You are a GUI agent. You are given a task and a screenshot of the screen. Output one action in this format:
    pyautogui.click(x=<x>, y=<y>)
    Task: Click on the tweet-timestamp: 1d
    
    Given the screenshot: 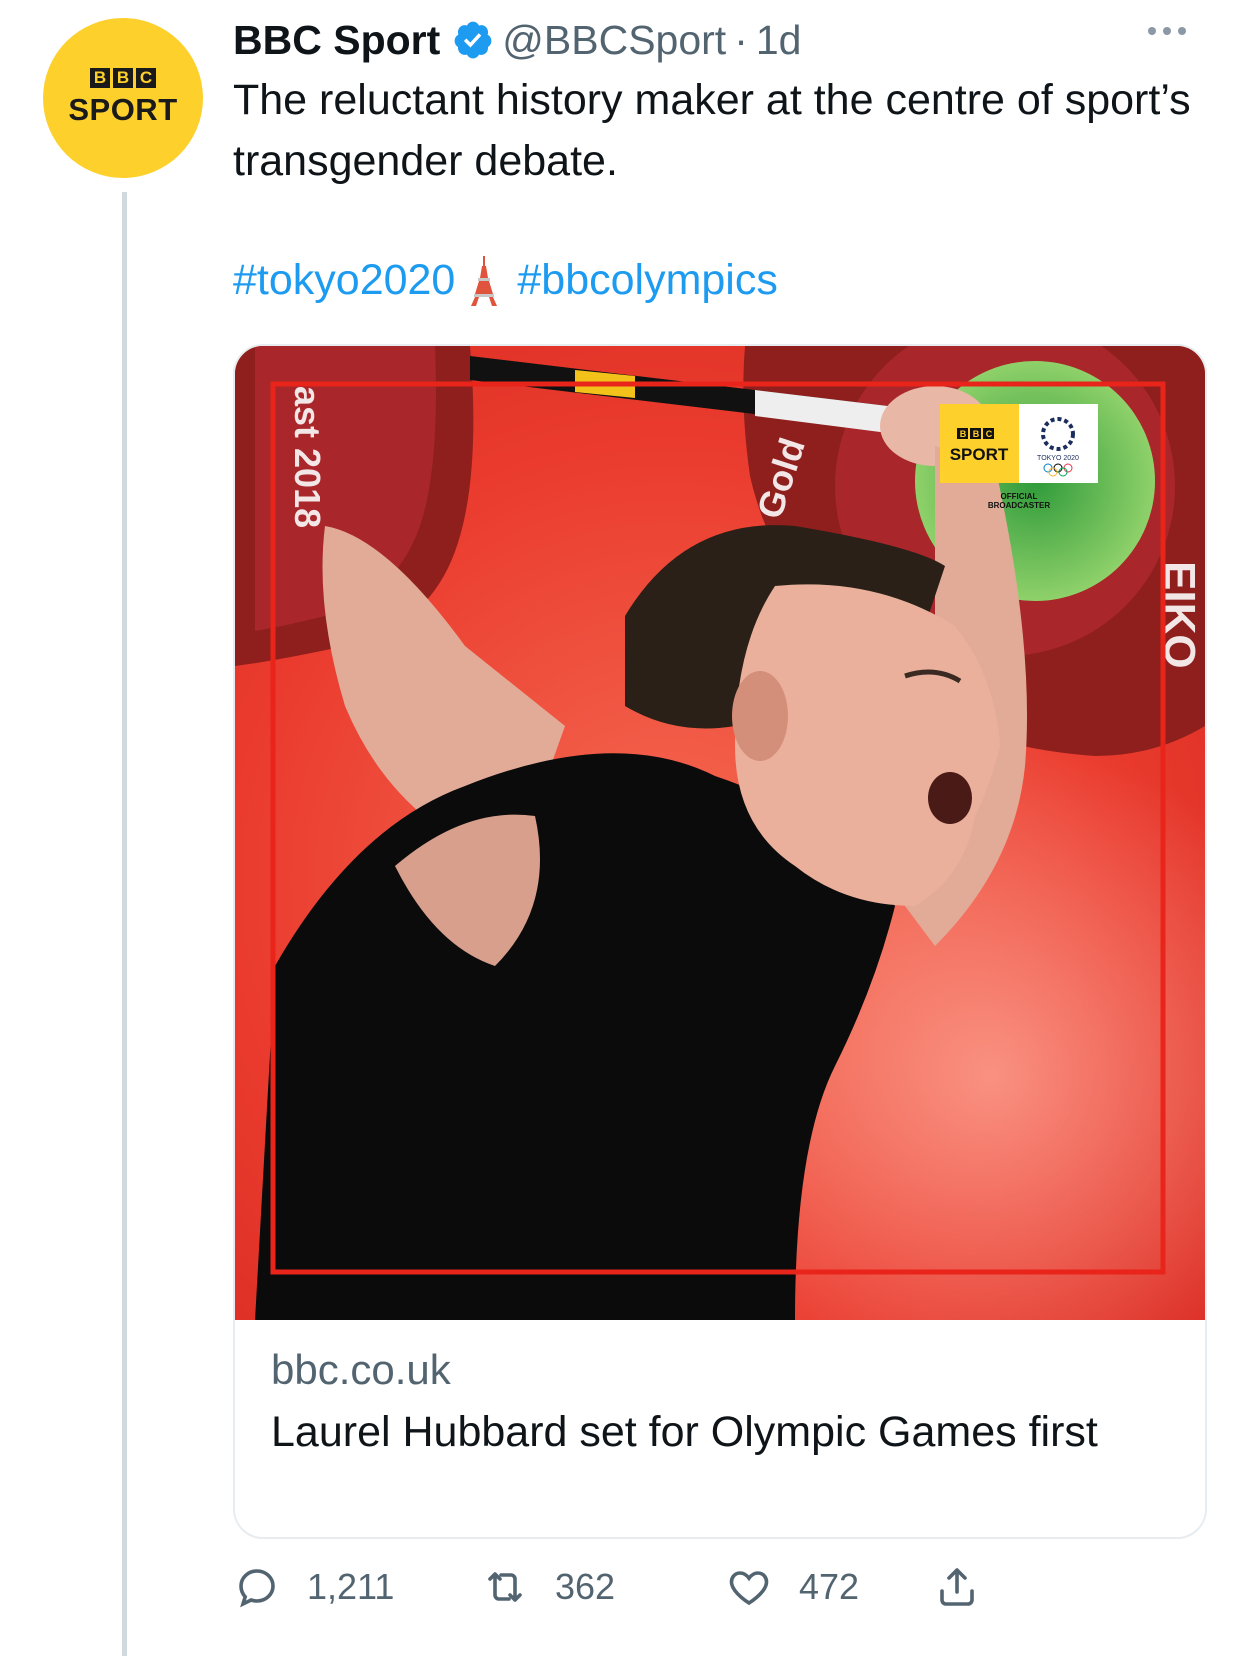 What is the action you would take?
    pyautogui.click(x=779, y=40)
    